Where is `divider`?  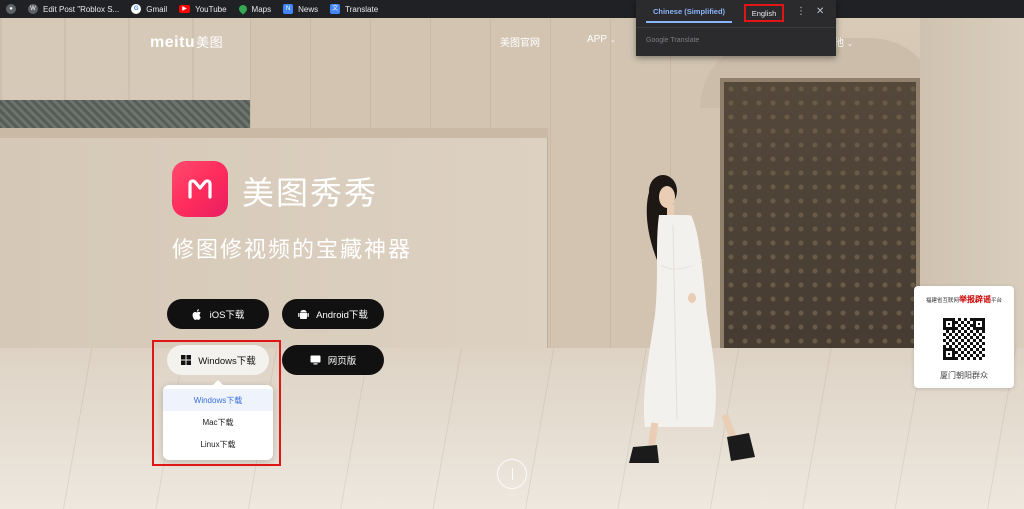
divider is located at coordinates (736, 27).